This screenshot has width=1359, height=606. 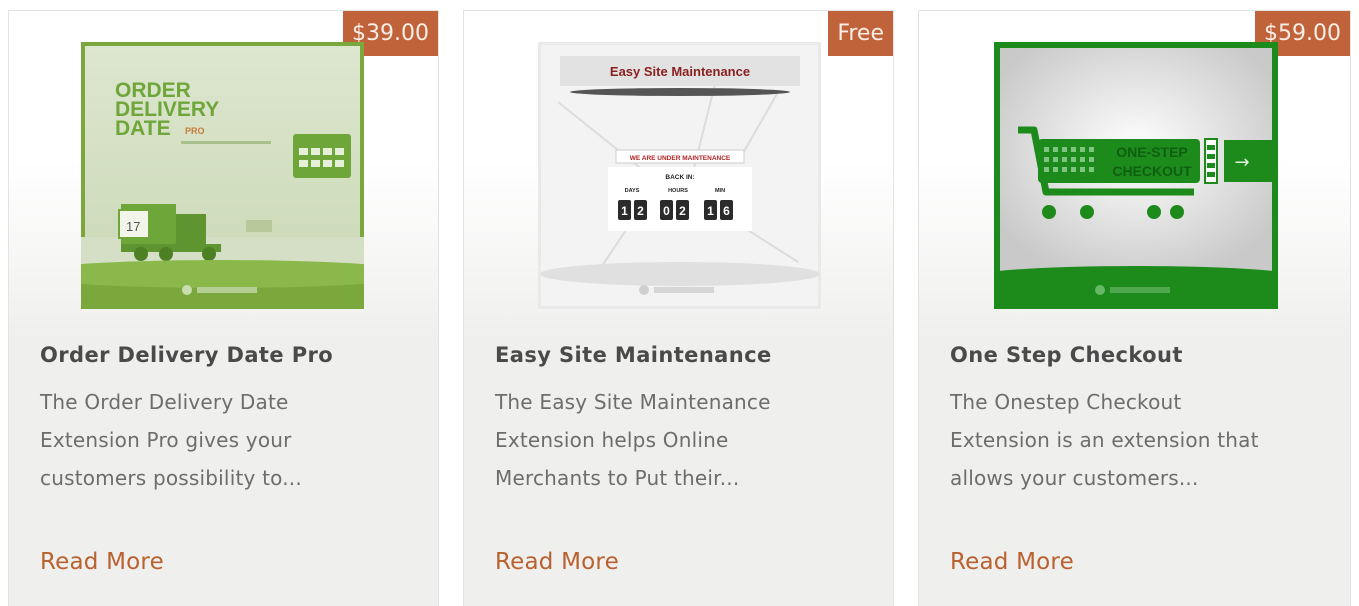 What do you see at coordinates (726, 211) in the screenshot?
I see `svg-text: 6` at bounding box center [726, 211].